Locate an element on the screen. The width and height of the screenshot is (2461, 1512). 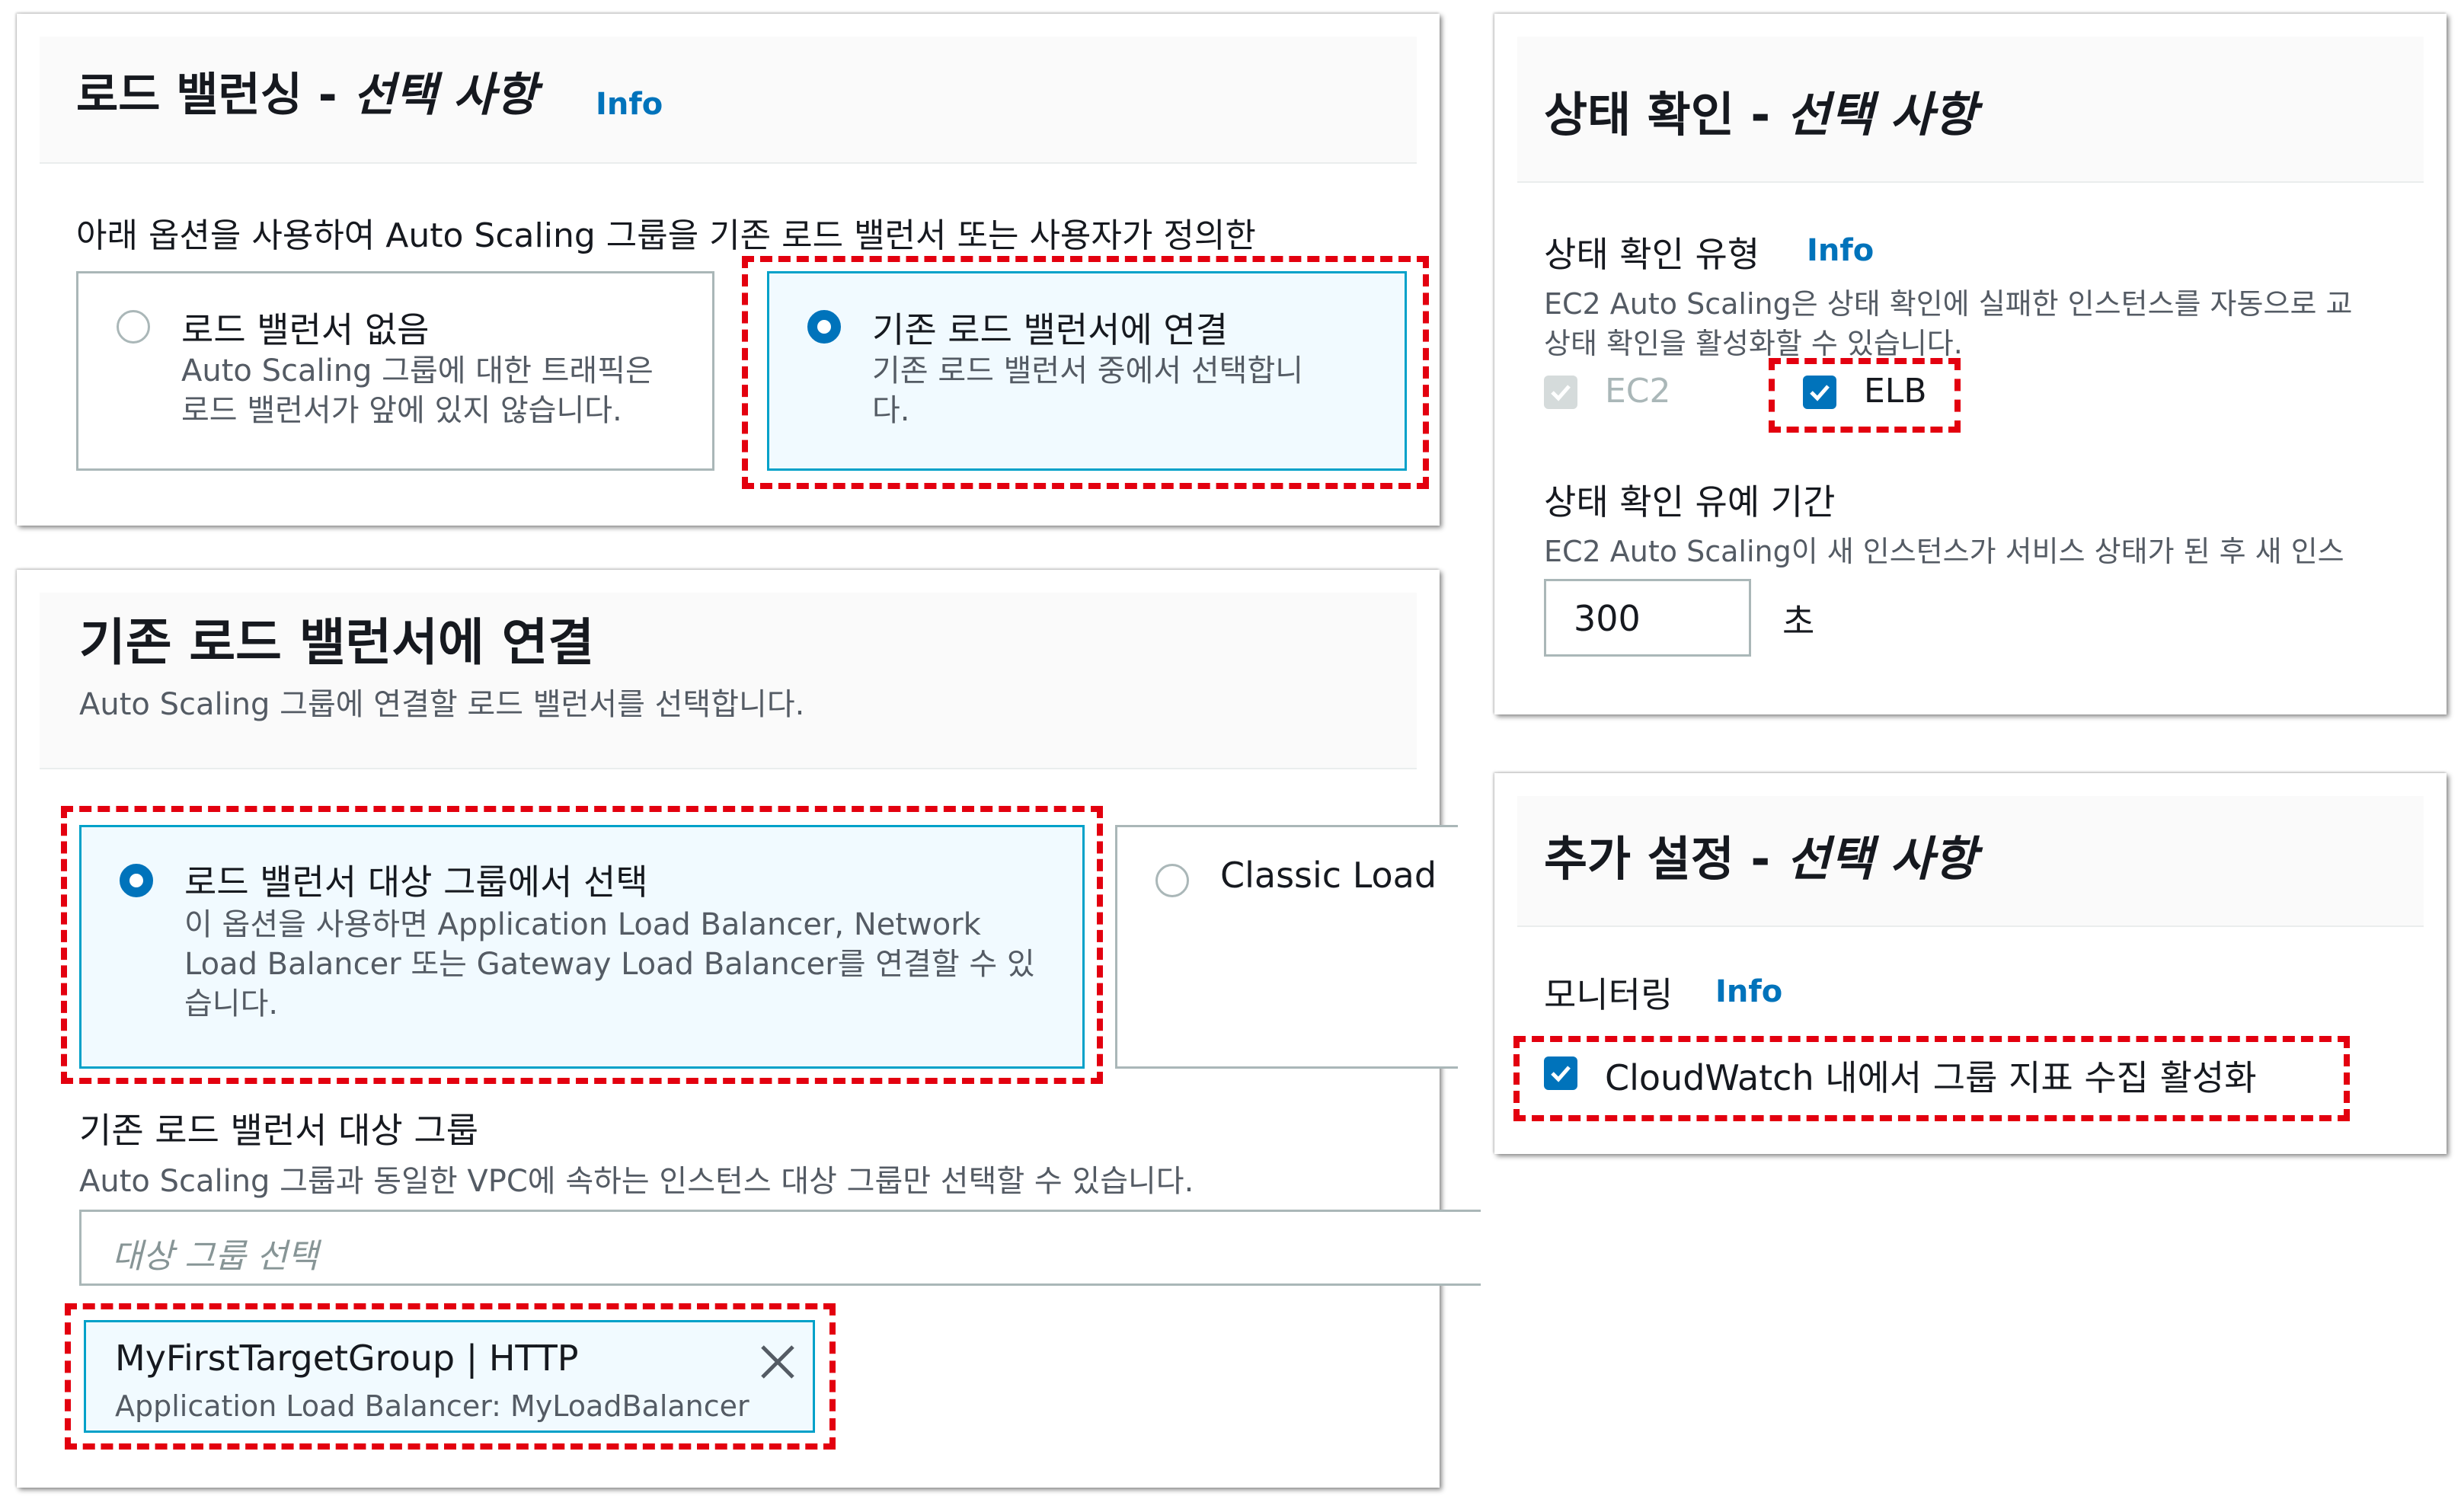
radio-existing-load-balancer is located at coordinates (824, 327).